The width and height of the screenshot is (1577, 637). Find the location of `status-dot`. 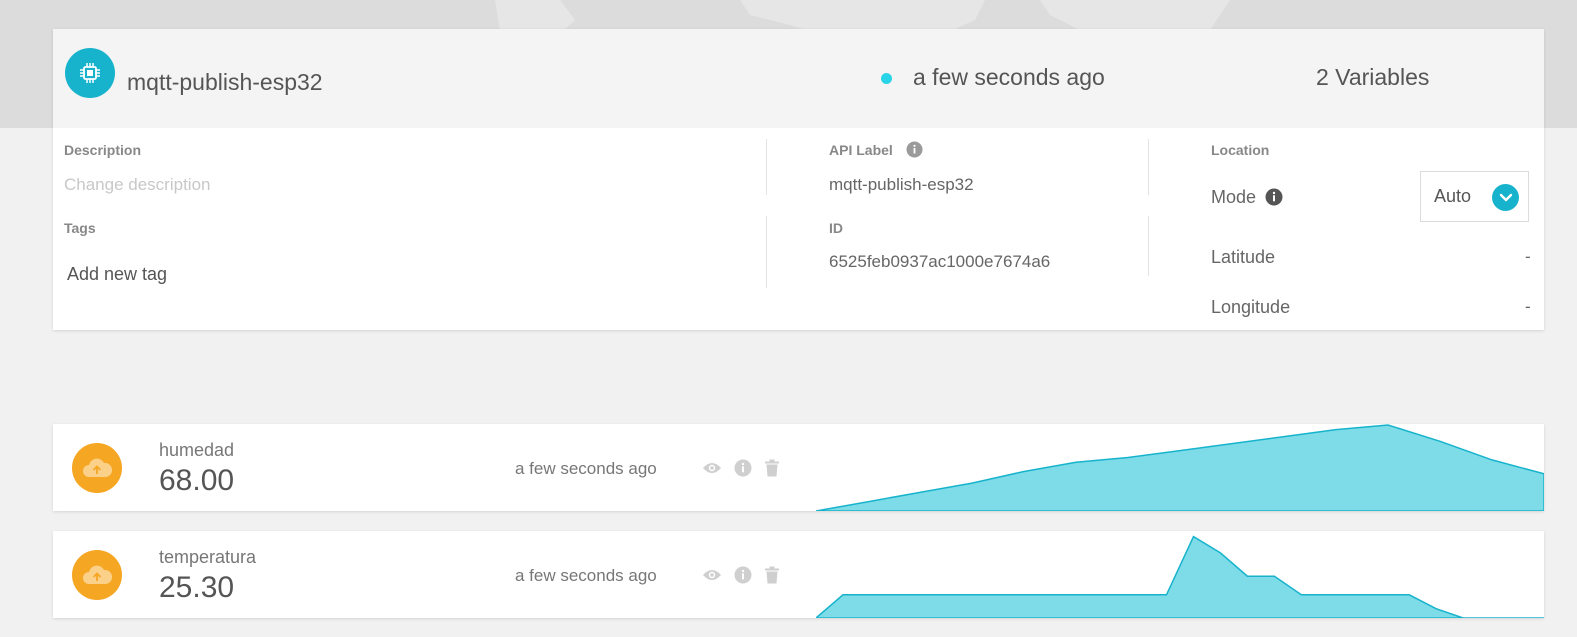

status-dot is located at coordinates (886, 78).